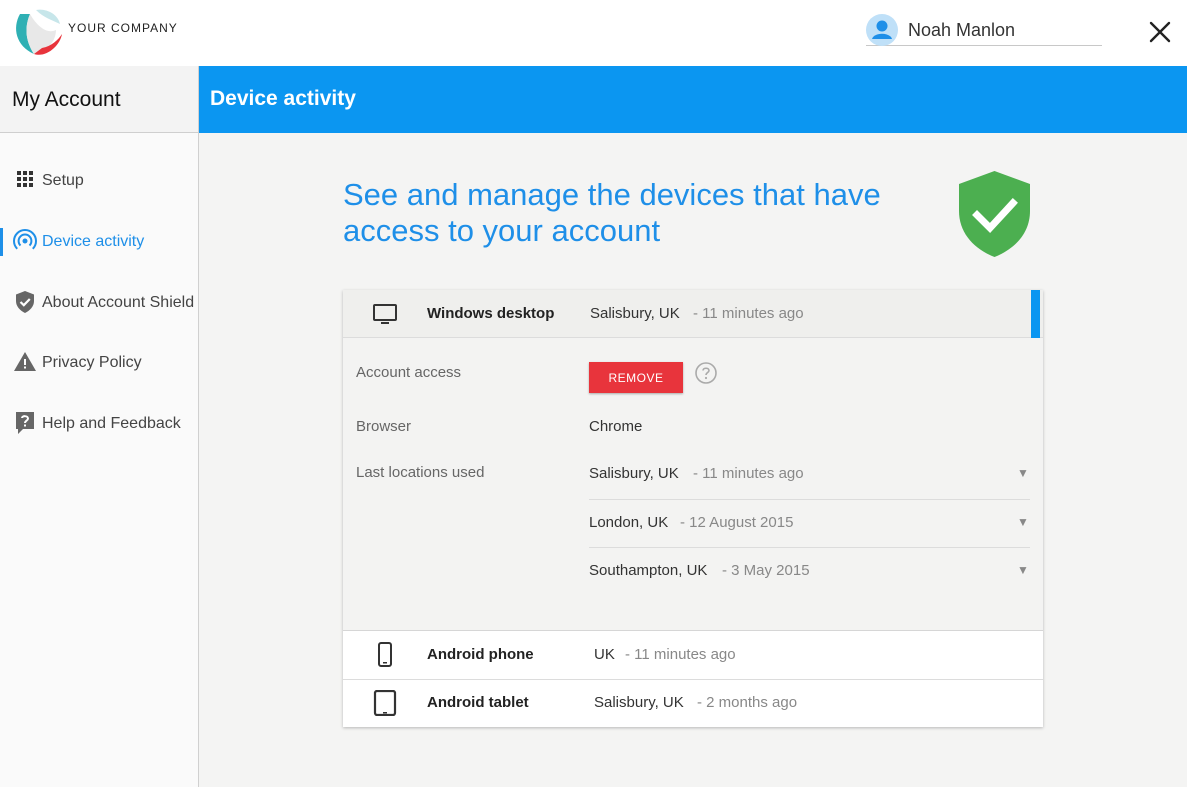 The width and height of the screenshot is (1187, 787). I want to click on location-place: Salisbury, UK, so click(634, 473).